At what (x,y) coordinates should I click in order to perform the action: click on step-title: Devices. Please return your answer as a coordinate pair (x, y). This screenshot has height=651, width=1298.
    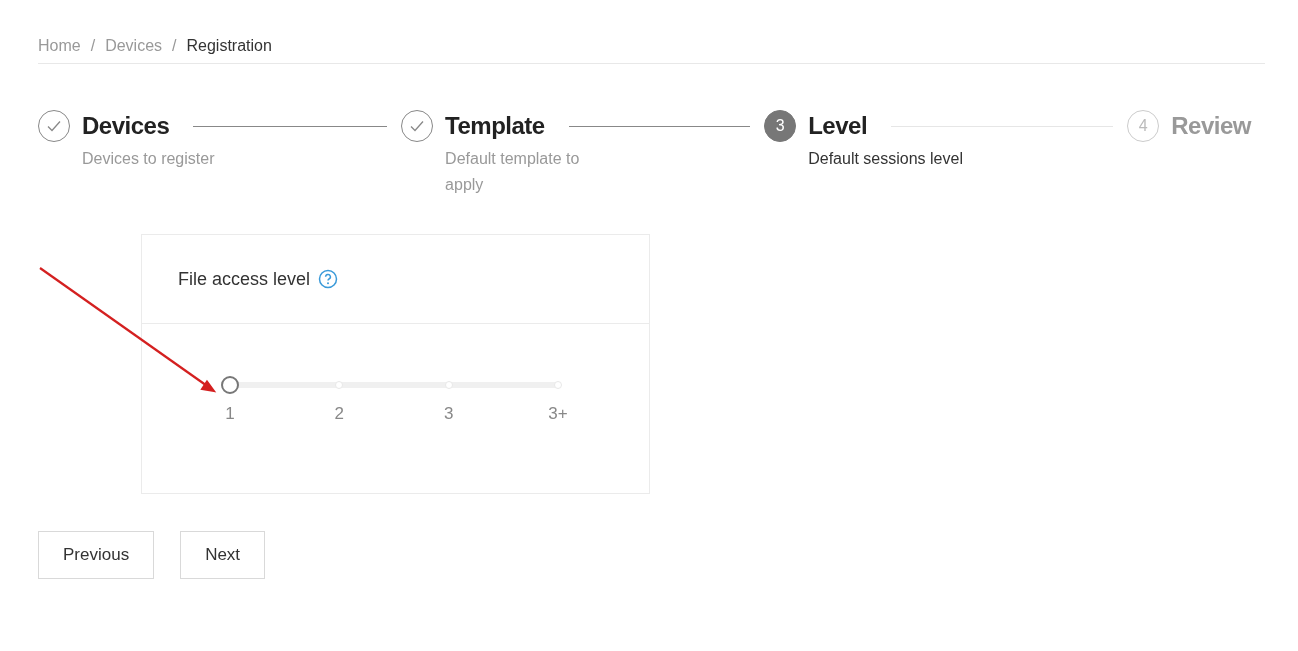
    Looking at the image, I should click on (126, 126).